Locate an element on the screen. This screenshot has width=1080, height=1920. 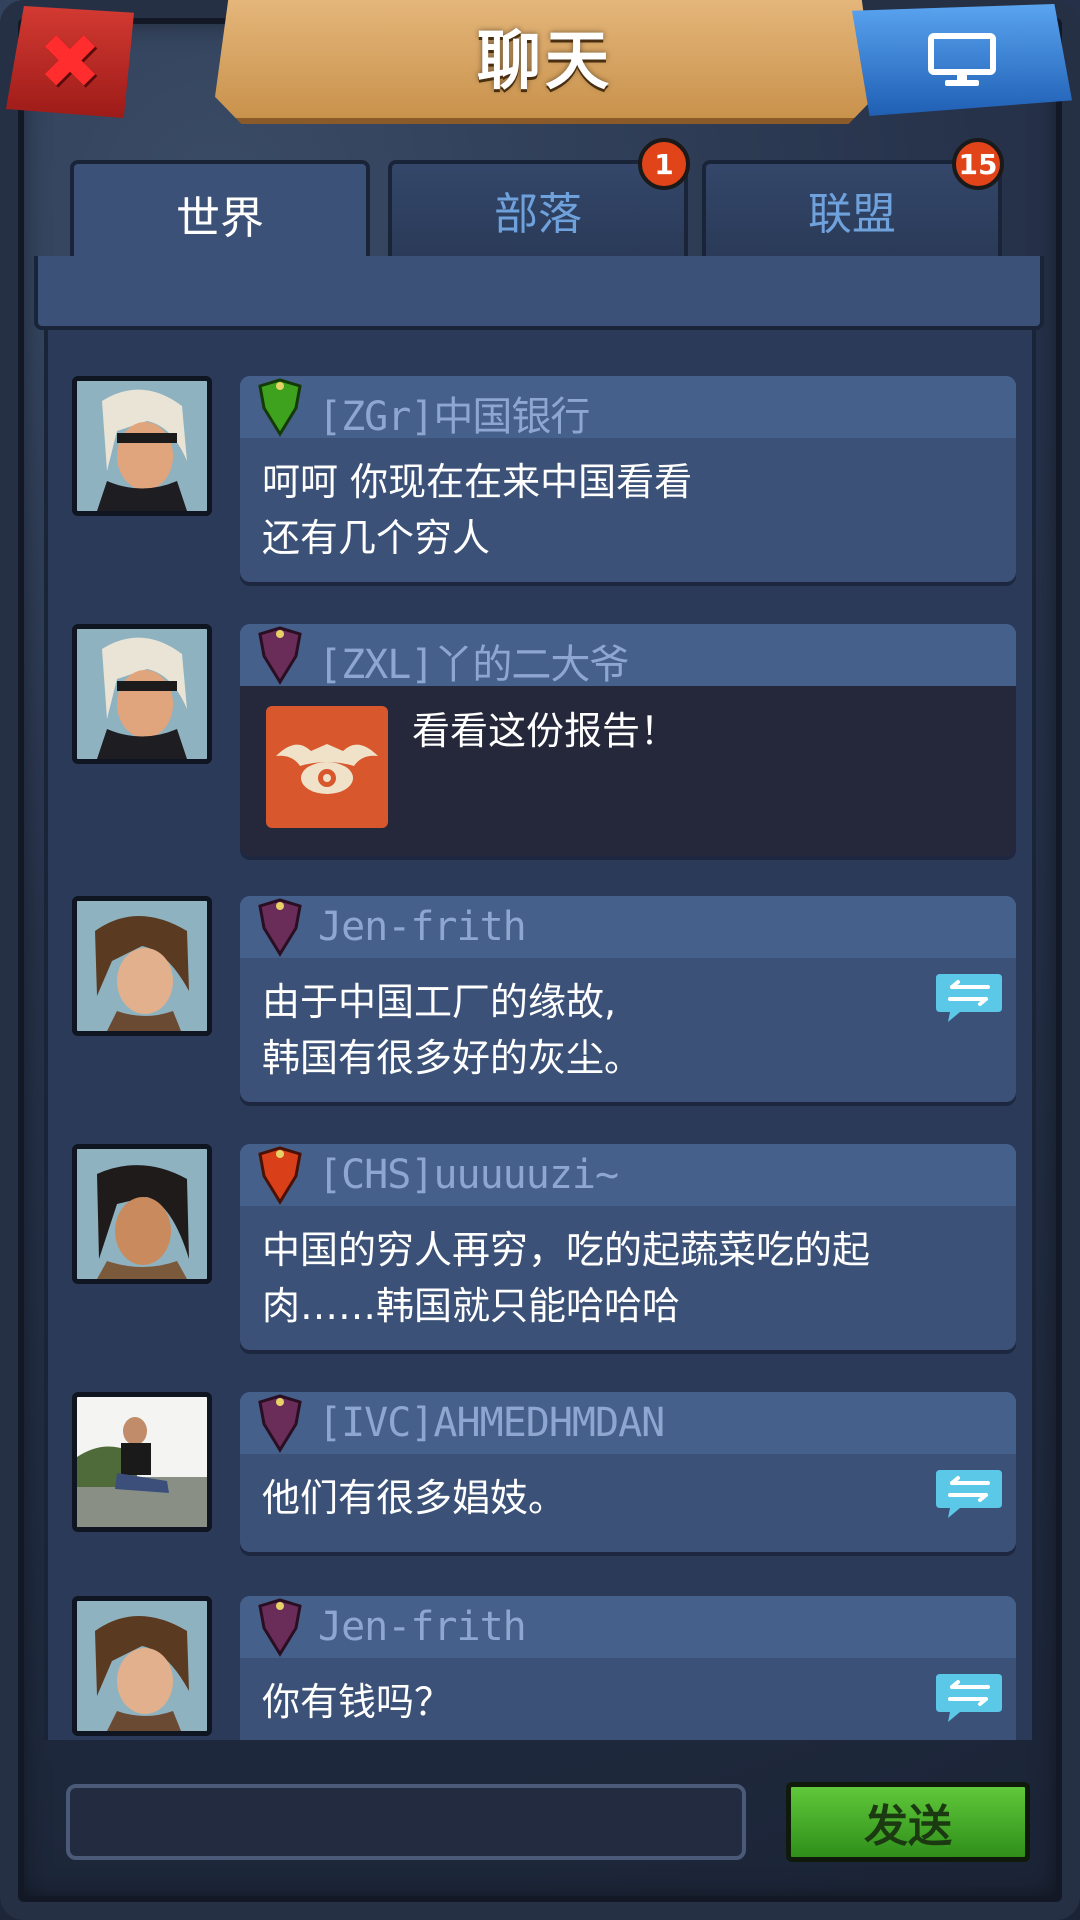
tab-clan: 部落 1 is located at coordinates (539, 197).